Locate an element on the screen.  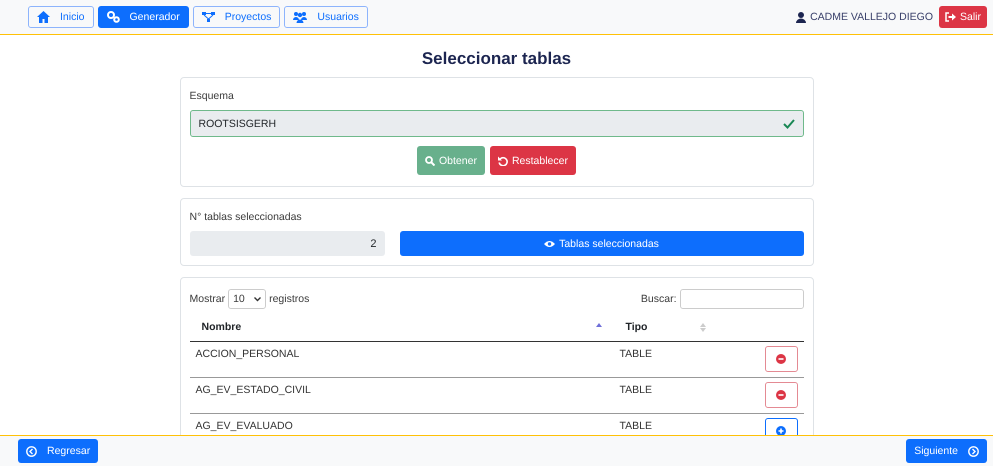
logout-icon is located at coordinates (950, 17).